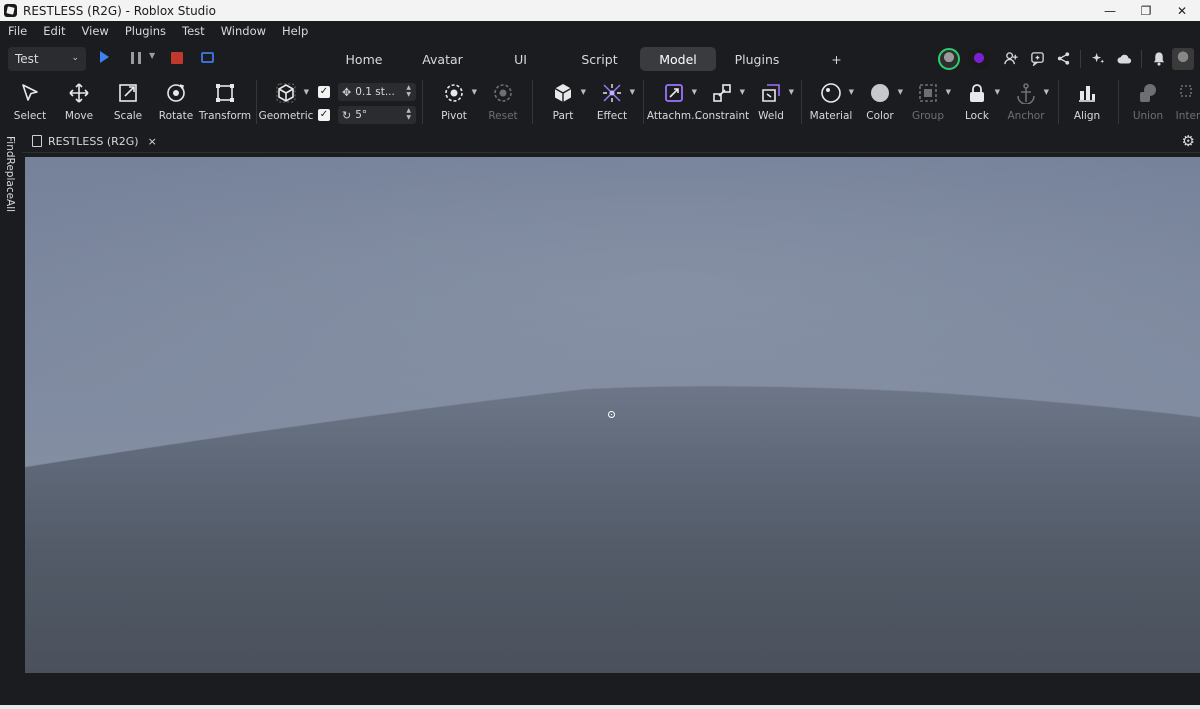  I want to click on menu-bar: File Edit View Plugins Test Window Help, so click(600, 31).